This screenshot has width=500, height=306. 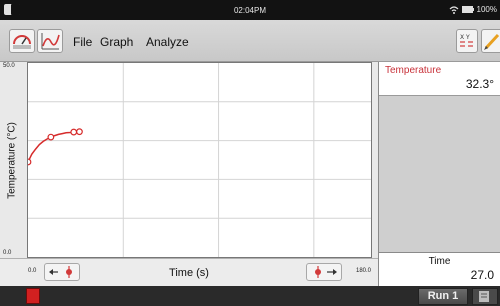 What do you see at coordinates (413, 70) in the screenshot?
I see `temperature-meter-name: Temperature` at bounding box center [413, 70].